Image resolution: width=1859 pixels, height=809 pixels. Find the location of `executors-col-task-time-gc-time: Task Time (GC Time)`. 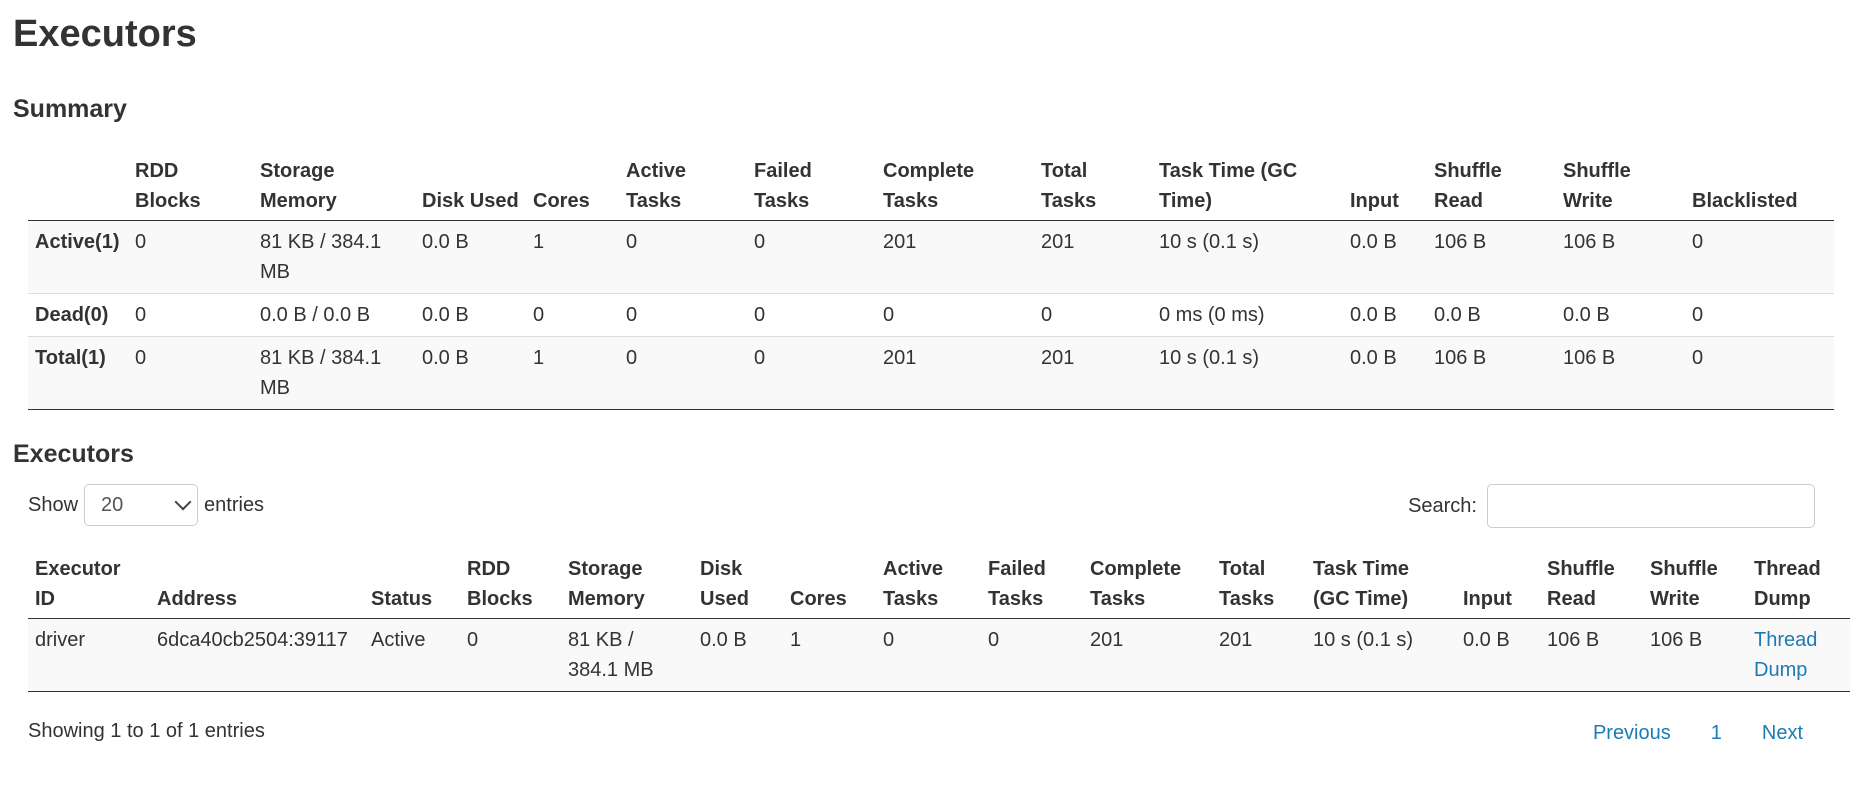

executors-col-task-time-gc-time: Task Time (GC Time) is located at coordinates (1381, 583).